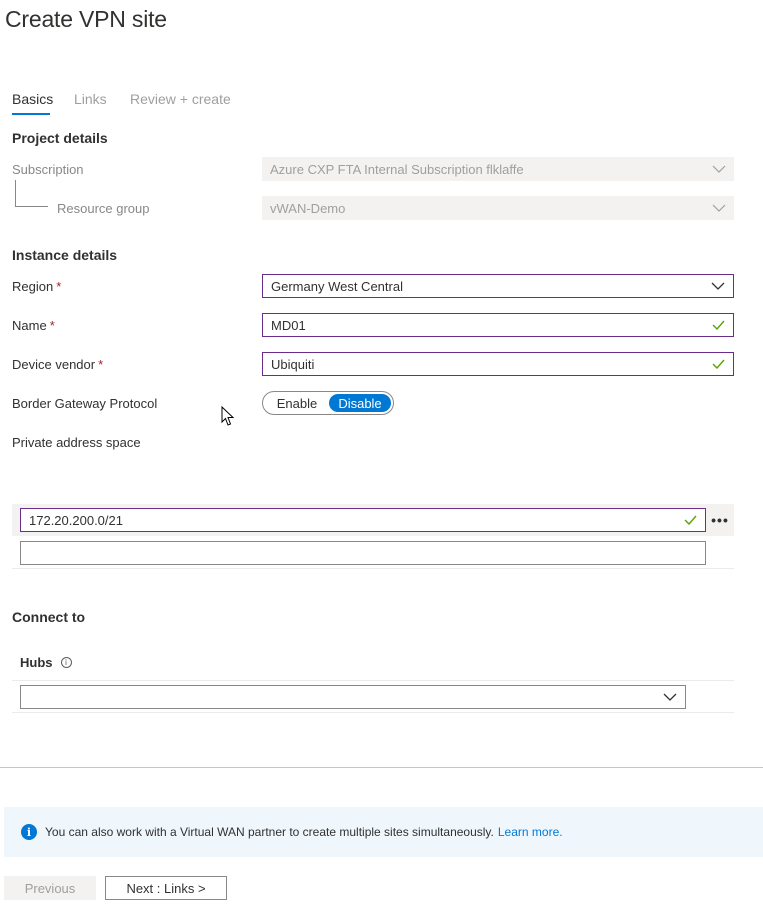  What do you see at coordinates (49, 617) in the screenshot?
I see `connect-to-heading: Connect to` at bounding box center [49, 617].